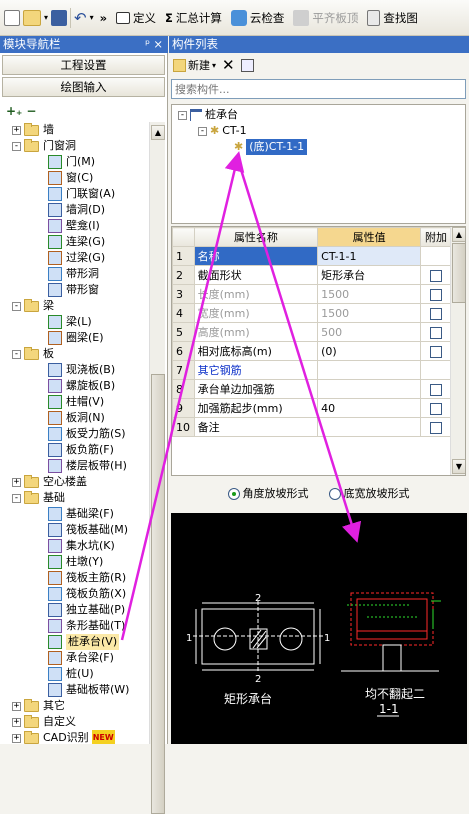 This screenshot has width=469, height=814. Describe the element at coordinates (103, 18) in the screenshot. I see `toolbar-more-button: »` at that location.